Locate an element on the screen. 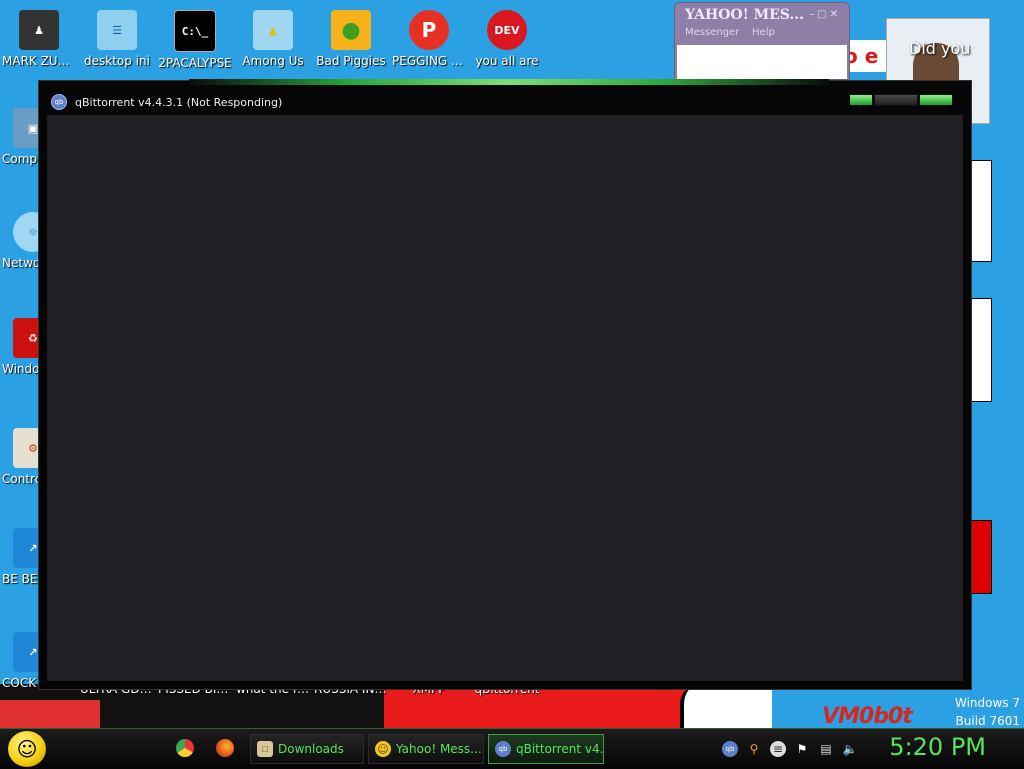 The width and height of the screenshot is (1024, 769). tray-qbittorrent-icon: qb is located at coordinates (730, 749).